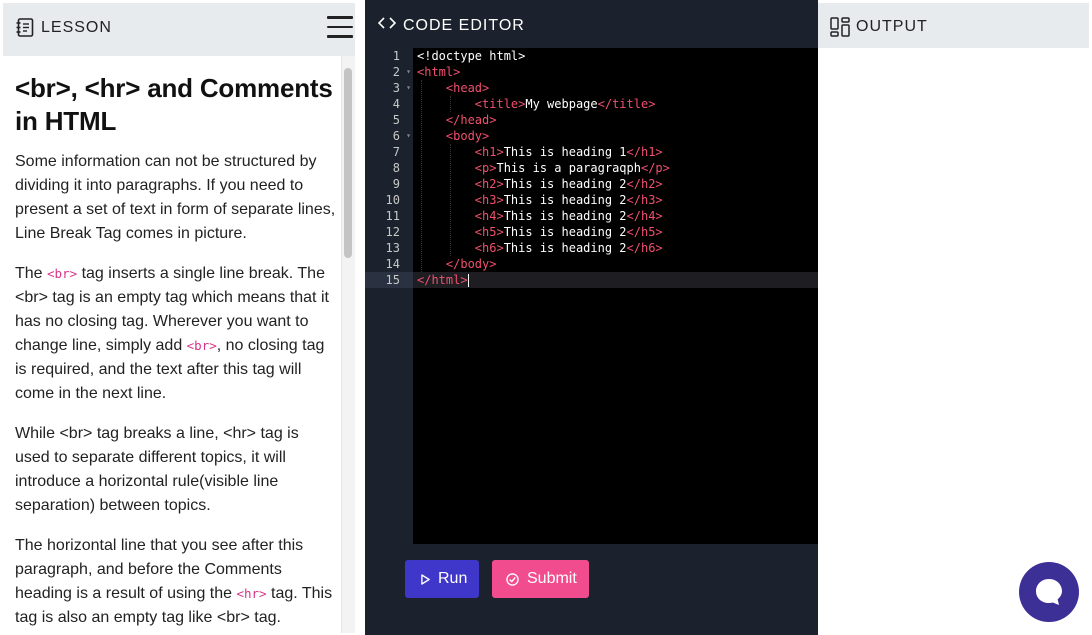 This screenshot has width=1092, height=635. Describe the element at coordinates (565, 152) in the screenshot. I see `code-text: This is heading 1` at that location.